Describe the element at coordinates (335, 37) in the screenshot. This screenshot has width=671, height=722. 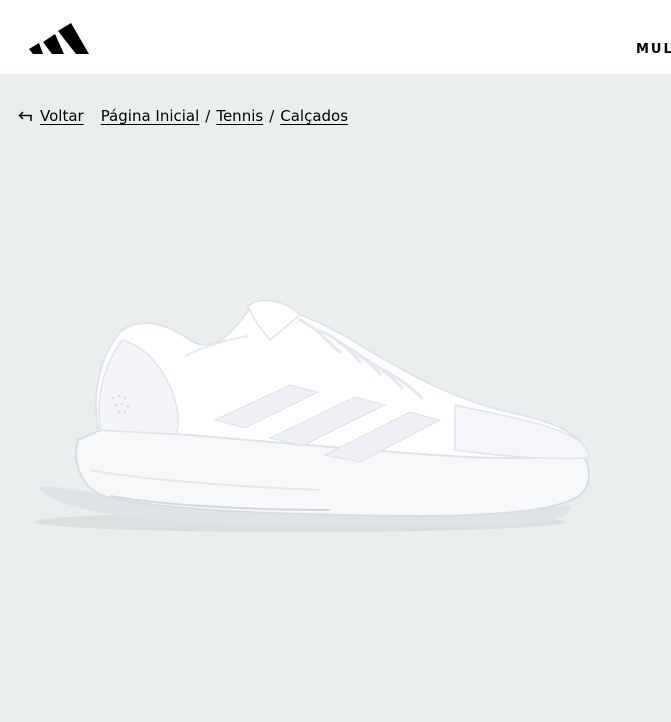
I see `site-header: MUL` at that location.